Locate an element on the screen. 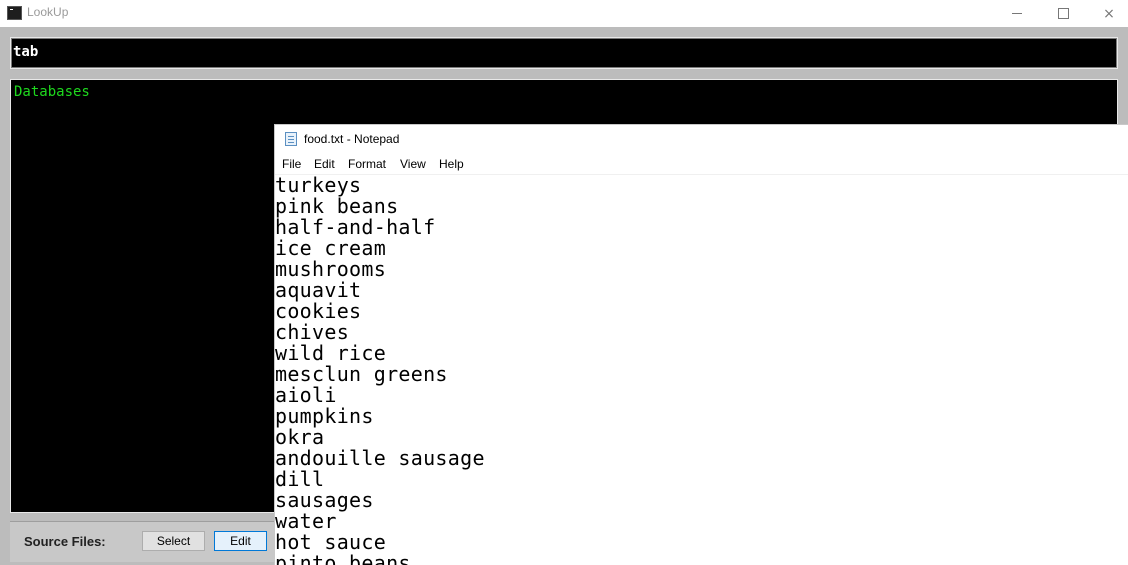 This screenshot has width=1128, height=565. close-button: × is located at coordinates (1107, 13).